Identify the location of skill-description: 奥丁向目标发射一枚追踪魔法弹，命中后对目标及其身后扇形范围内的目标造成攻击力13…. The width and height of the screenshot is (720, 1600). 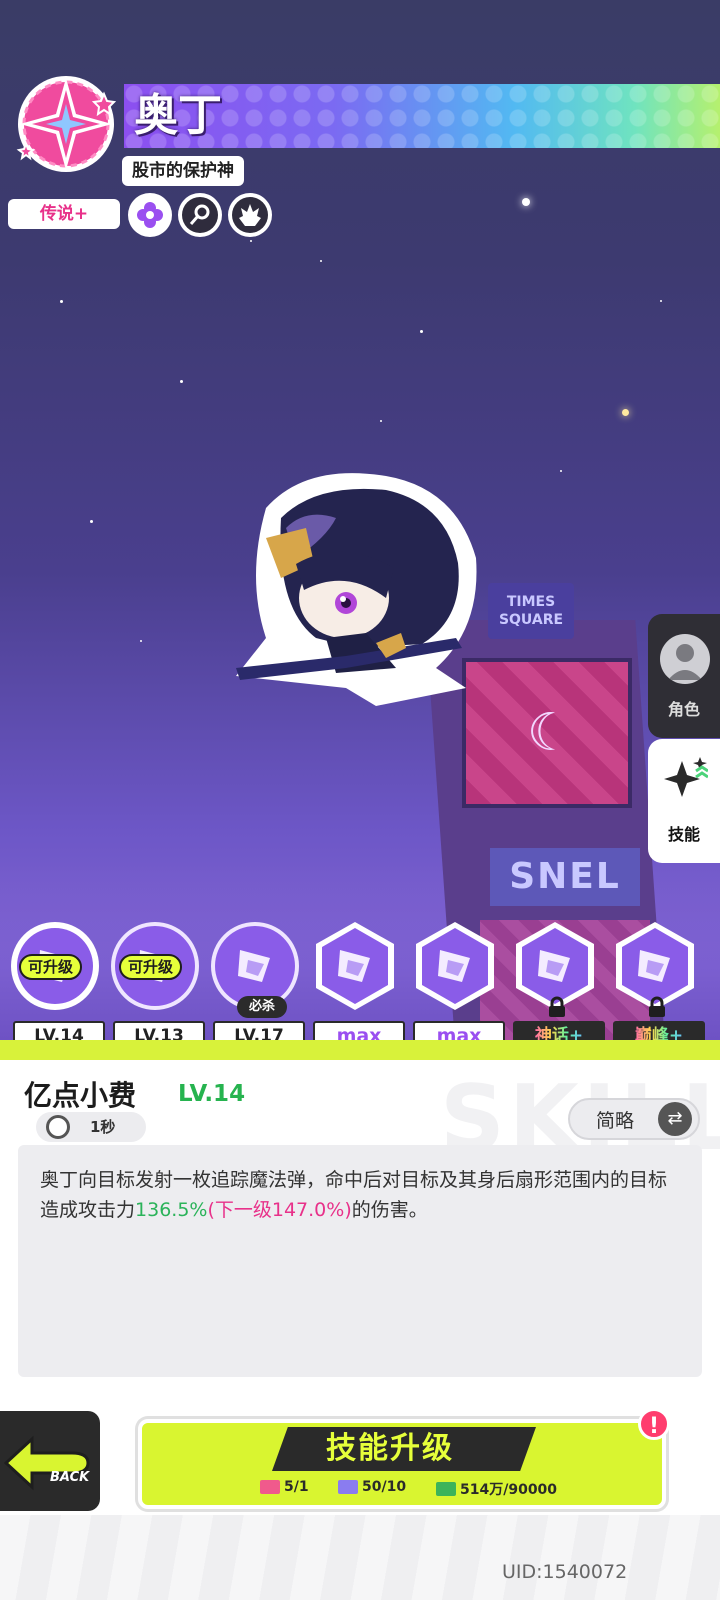
(360, 1261).